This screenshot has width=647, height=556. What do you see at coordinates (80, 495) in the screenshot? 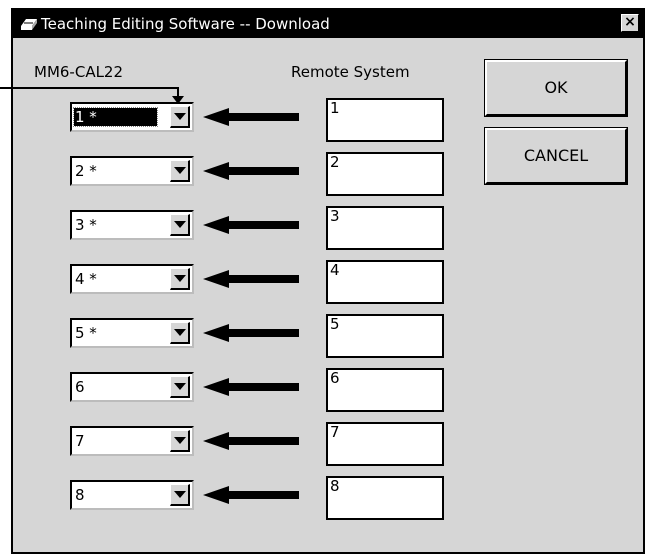
I see `dropdown-value: 8` at bounding box center [80, 495].